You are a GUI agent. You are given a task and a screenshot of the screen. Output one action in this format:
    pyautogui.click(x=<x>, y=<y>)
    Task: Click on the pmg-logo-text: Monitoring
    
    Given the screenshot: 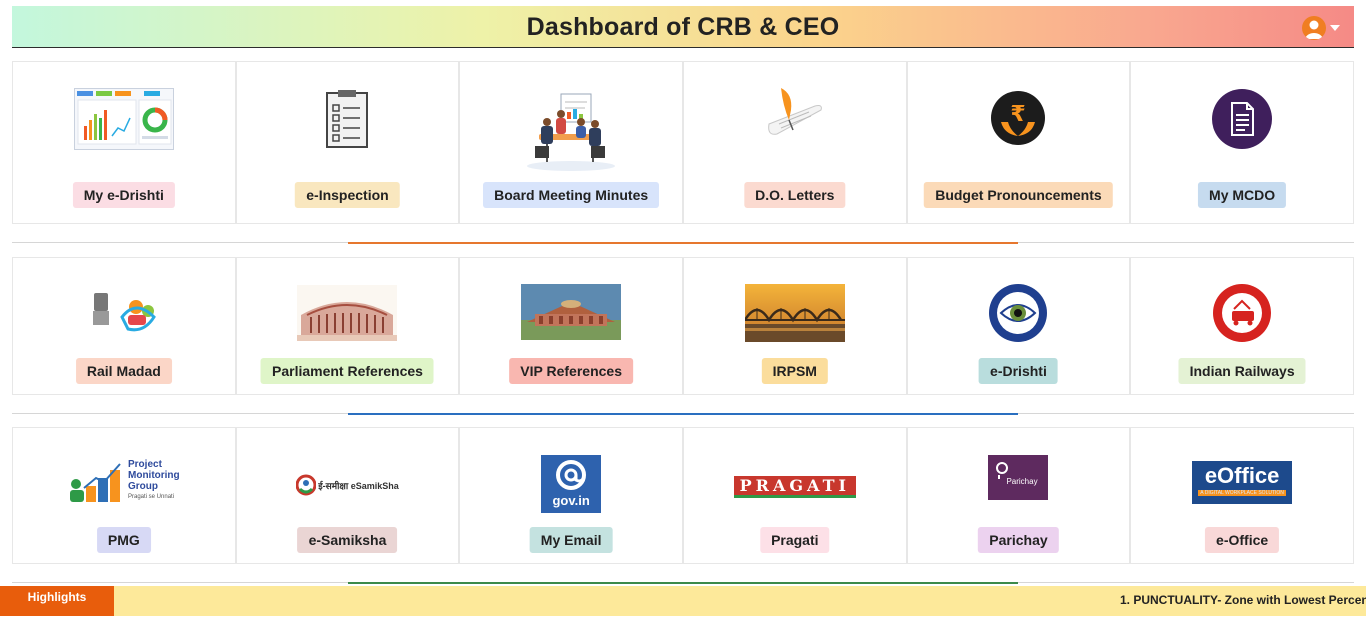 What is the action you would take?
    pyautogui.click(x=154, y=475)
    